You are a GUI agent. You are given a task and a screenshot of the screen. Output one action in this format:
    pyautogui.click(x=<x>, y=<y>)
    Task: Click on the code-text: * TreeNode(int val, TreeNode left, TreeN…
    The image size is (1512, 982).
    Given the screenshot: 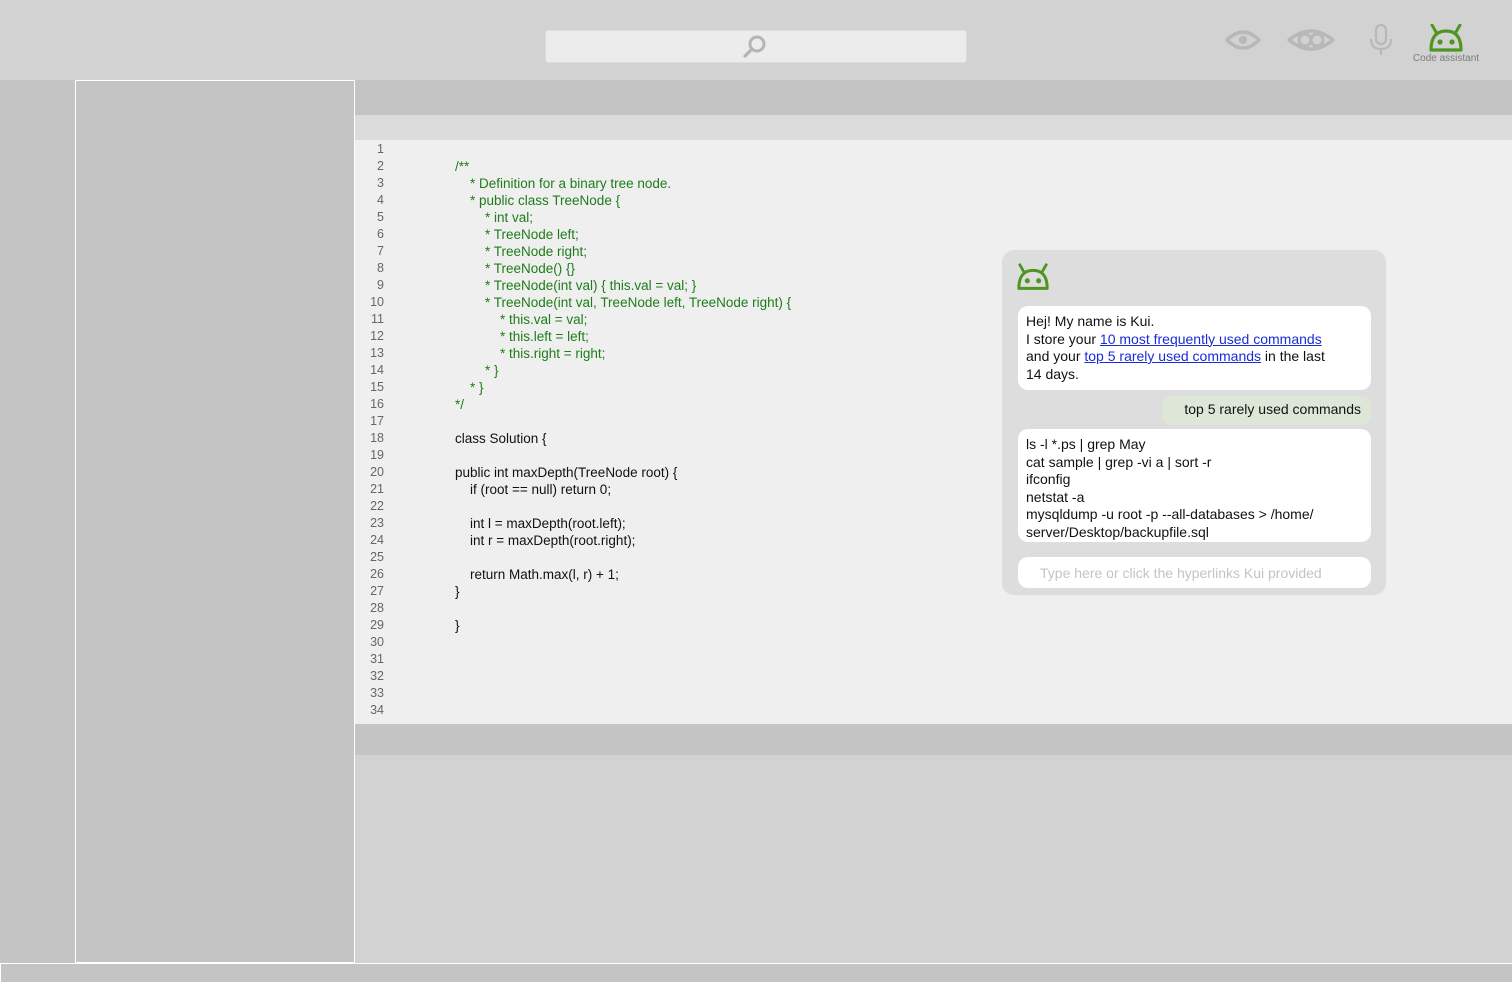 What is the action you would take?
    pyautogui.click(x=623, y=302)
    